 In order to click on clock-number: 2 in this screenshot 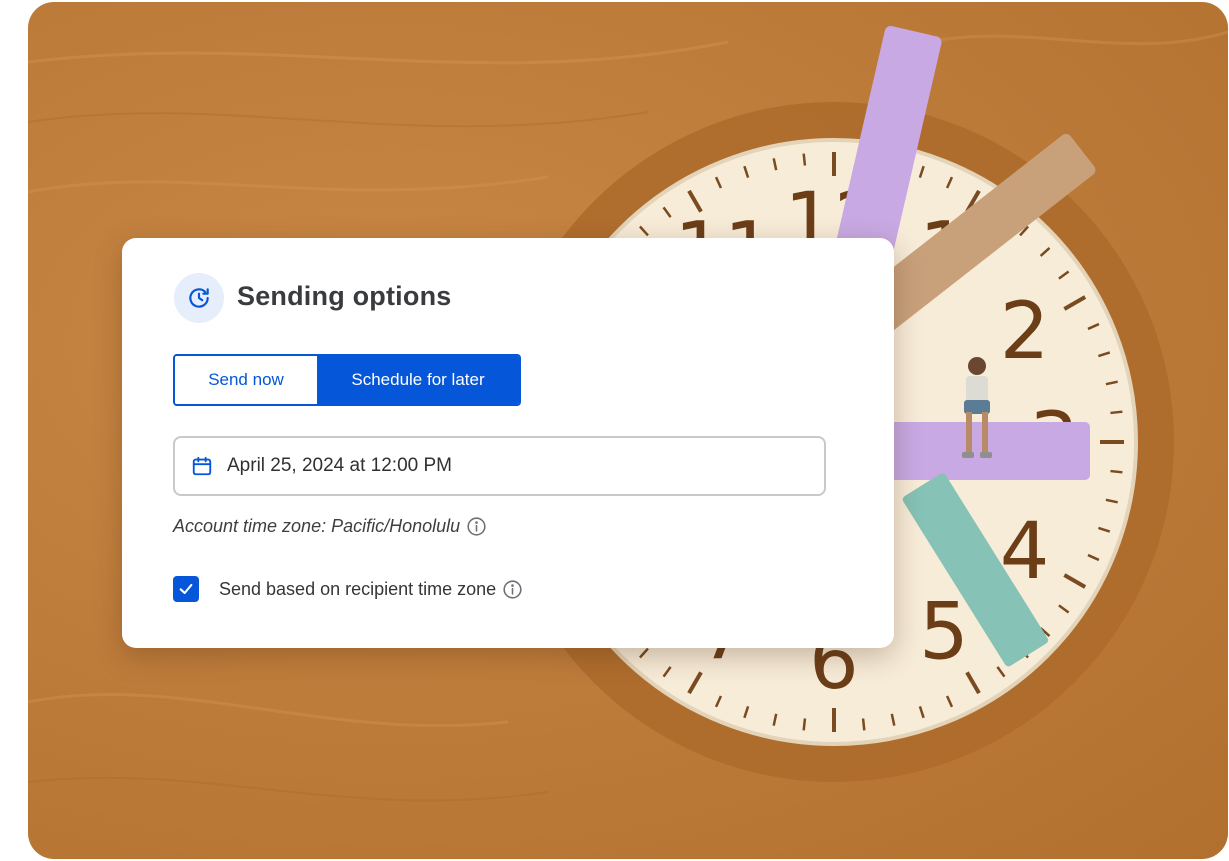, I will do `click(1025, 332)`.